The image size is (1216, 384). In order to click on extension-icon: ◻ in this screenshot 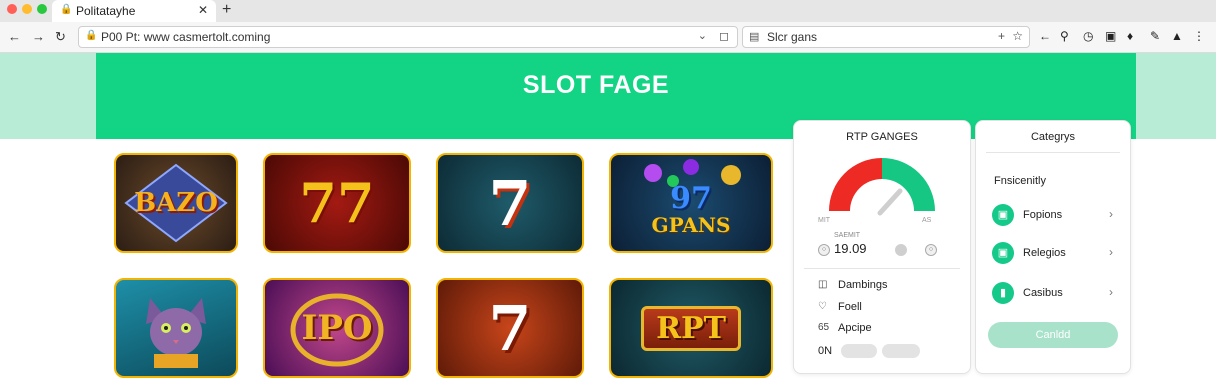, I will do `click(724, 36)`.